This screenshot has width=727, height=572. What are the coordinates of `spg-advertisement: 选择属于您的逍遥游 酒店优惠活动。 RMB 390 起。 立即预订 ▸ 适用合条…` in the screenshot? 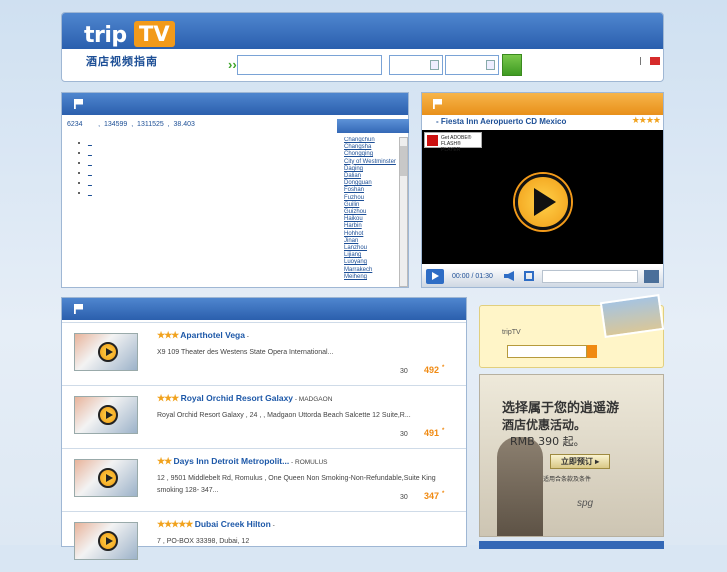 It's located at (571, 455).